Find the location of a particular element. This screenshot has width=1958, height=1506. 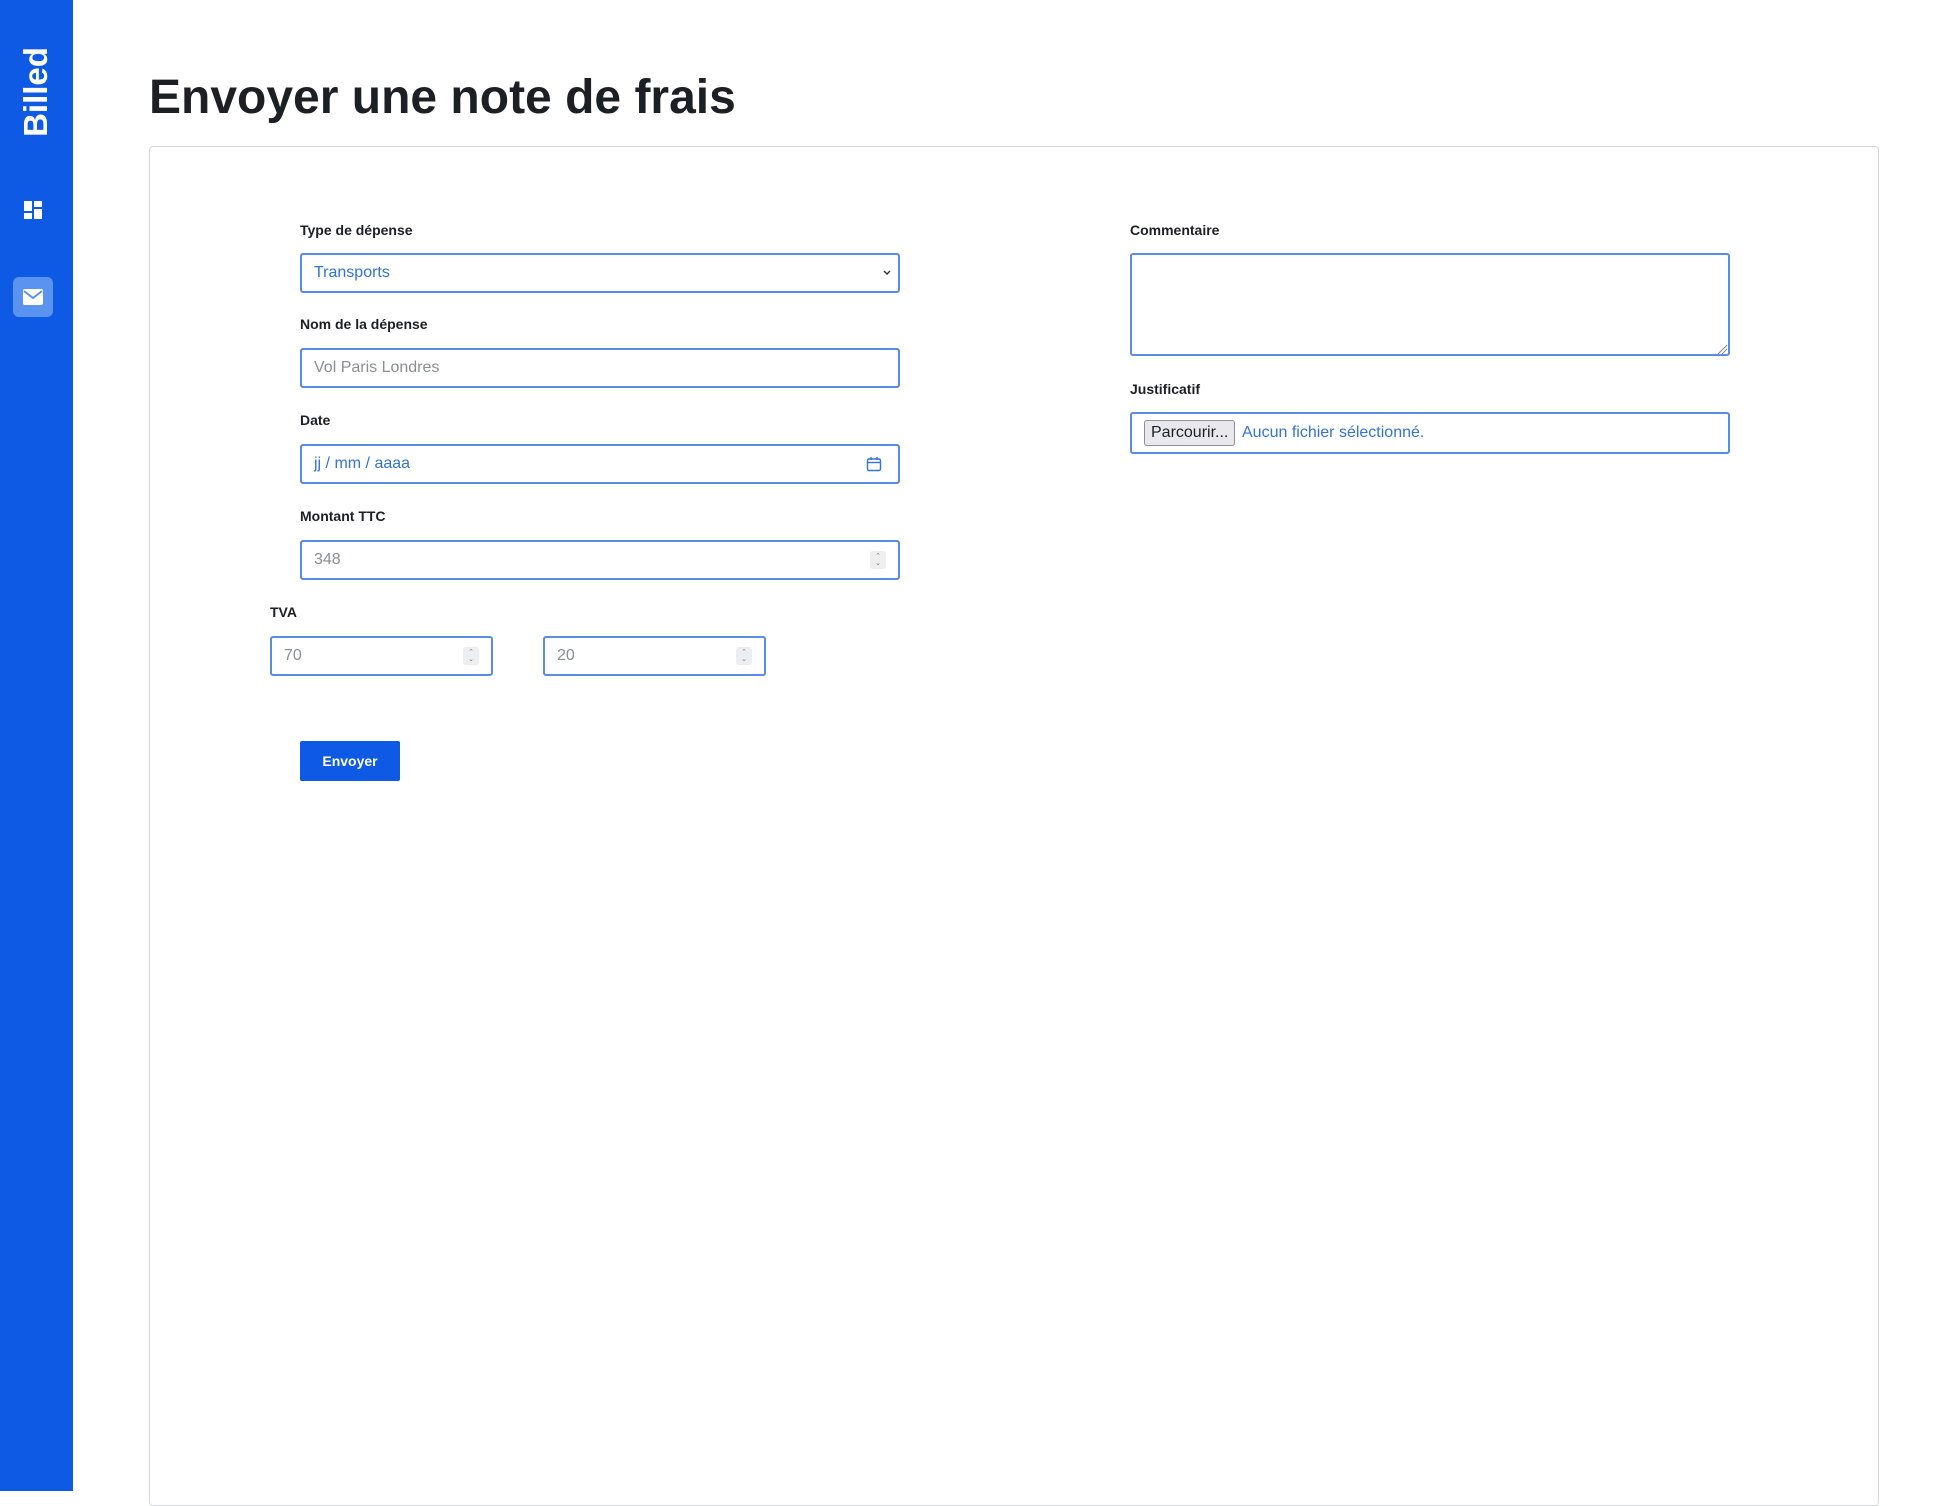

vat-amount-placeholder: 70 is located at coordinates (293, 655).